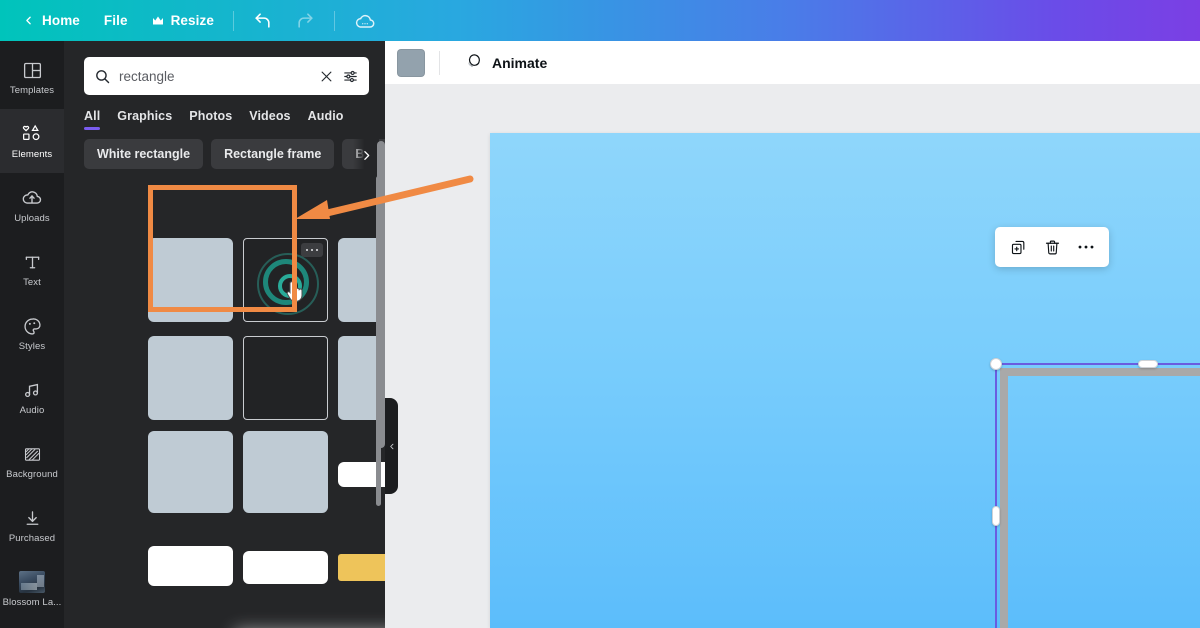  Describe the element at coordinates (32, 219) in the screenshot. I see `sidebar-label: Uploads` at that location.